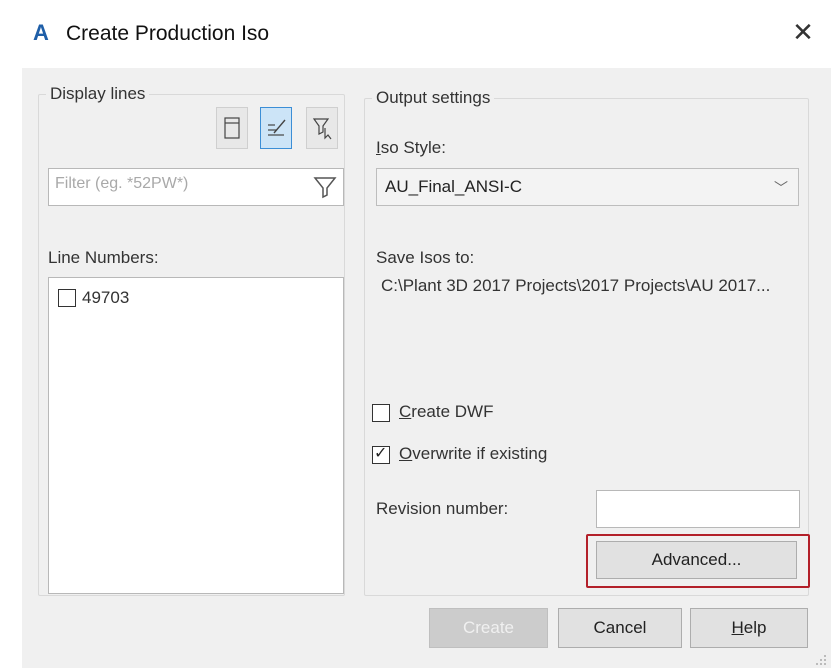 The height and width of the screenshot is (668, 831). What do you see at coordinates (106, 297) in the screenshot?
I see `line-number-label: 49703` at bounding box center [106, 297].